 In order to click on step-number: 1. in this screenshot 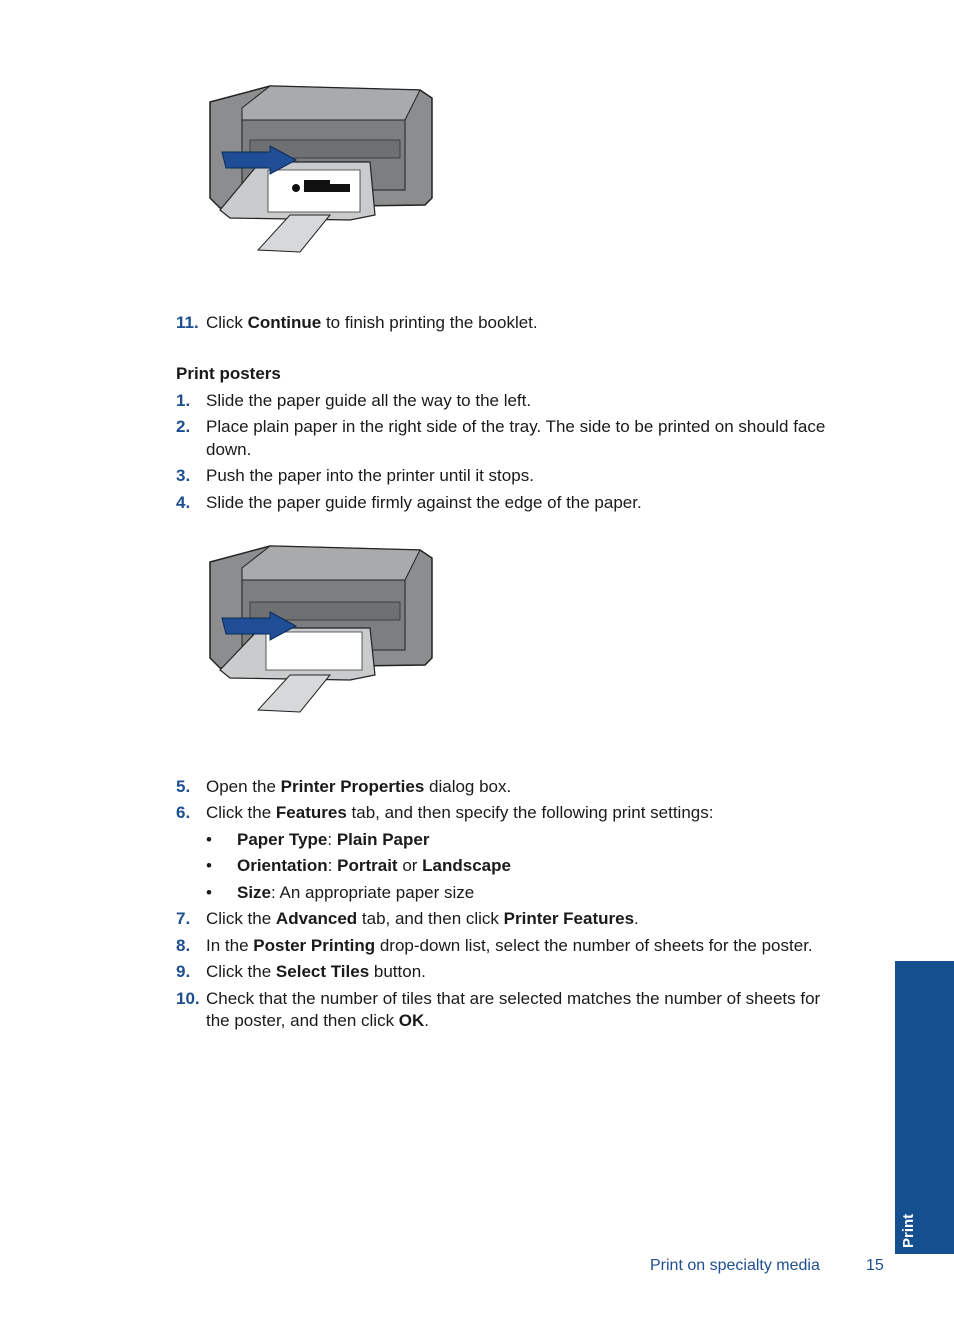, I will do `click(183, 400)`.